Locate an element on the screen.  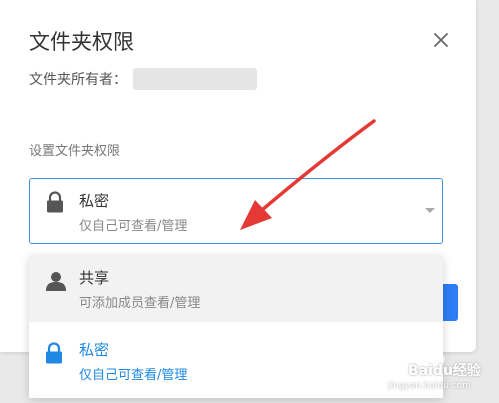
user-icon is located at coordinates (56, 281).